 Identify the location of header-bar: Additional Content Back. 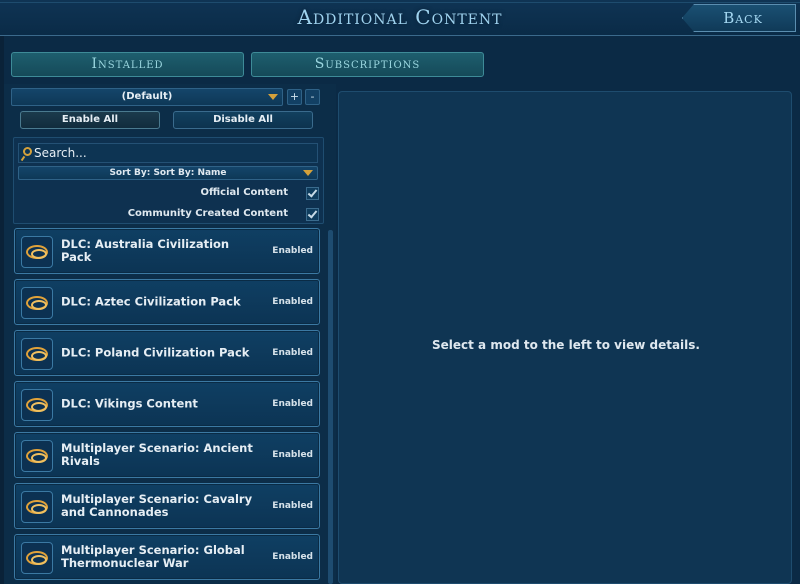
(400, 18).